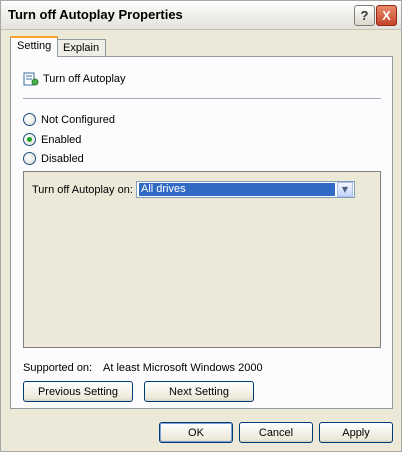 This screenshot has width=402, height=452. I want to click on supported-on-label: Supported on:, so click(58, 368).